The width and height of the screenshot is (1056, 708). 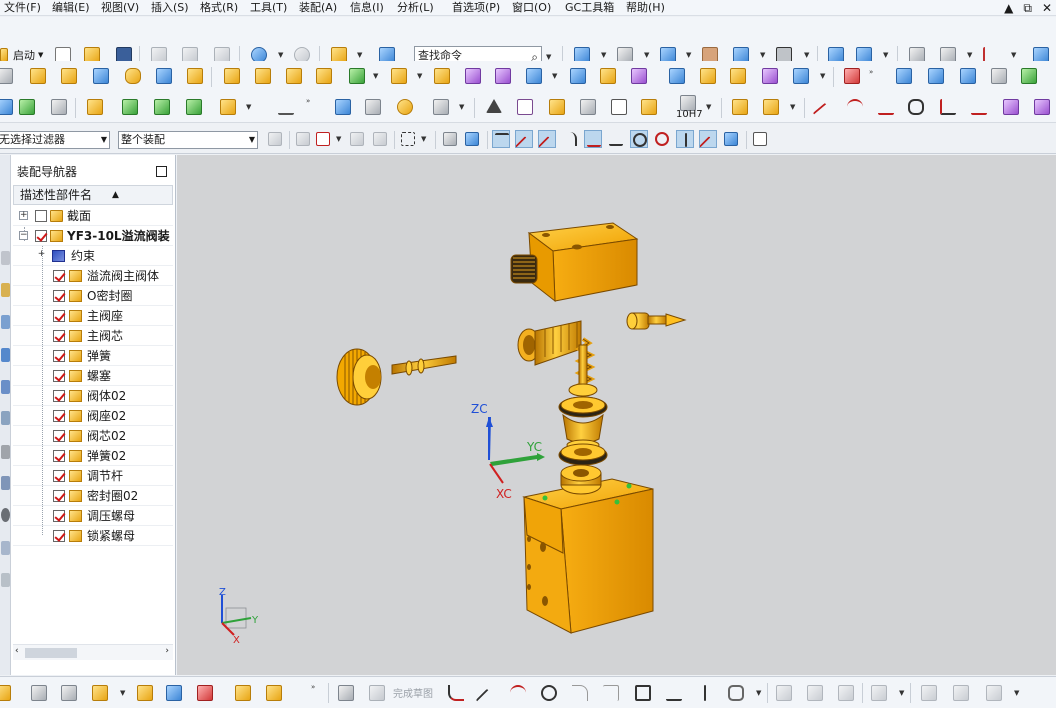 I want to click on view-orientation-dropdown-icon: ▼, so click(x=763, y=55).